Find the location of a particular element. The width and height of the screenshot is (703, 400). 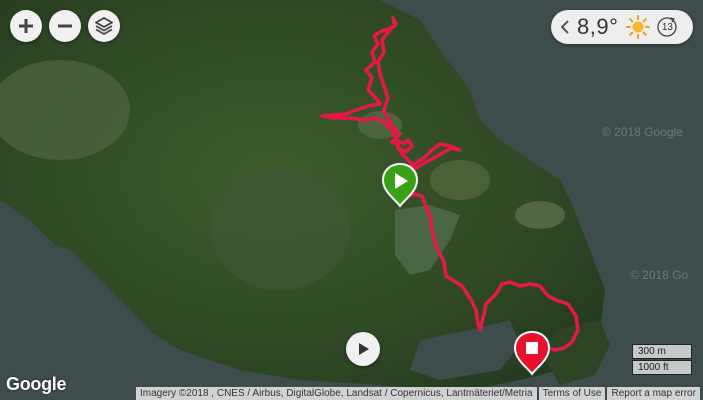

wind-speed: 13 is located at coordinates (667, 27).